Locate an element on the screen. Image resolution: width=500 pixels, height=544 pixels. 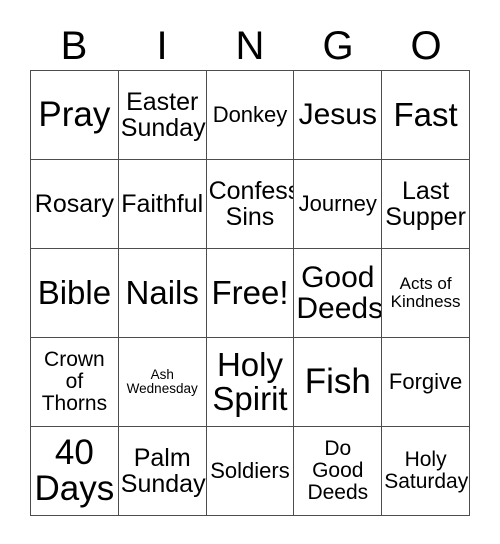
bingo-square-label: 40 Days is located at coordinates (74, 470).